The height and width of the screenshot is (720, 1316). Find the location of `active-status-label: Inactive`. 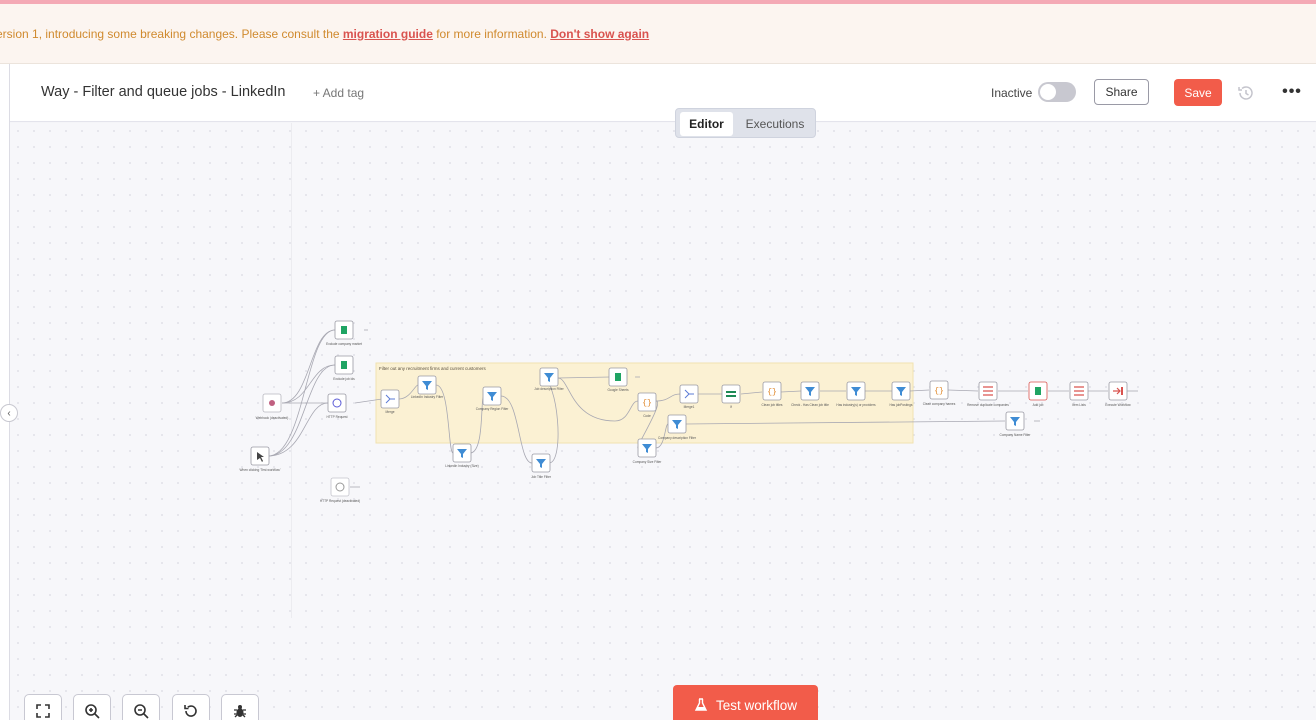

active-status-label: Inactive is located at coordinates (1012, 93).